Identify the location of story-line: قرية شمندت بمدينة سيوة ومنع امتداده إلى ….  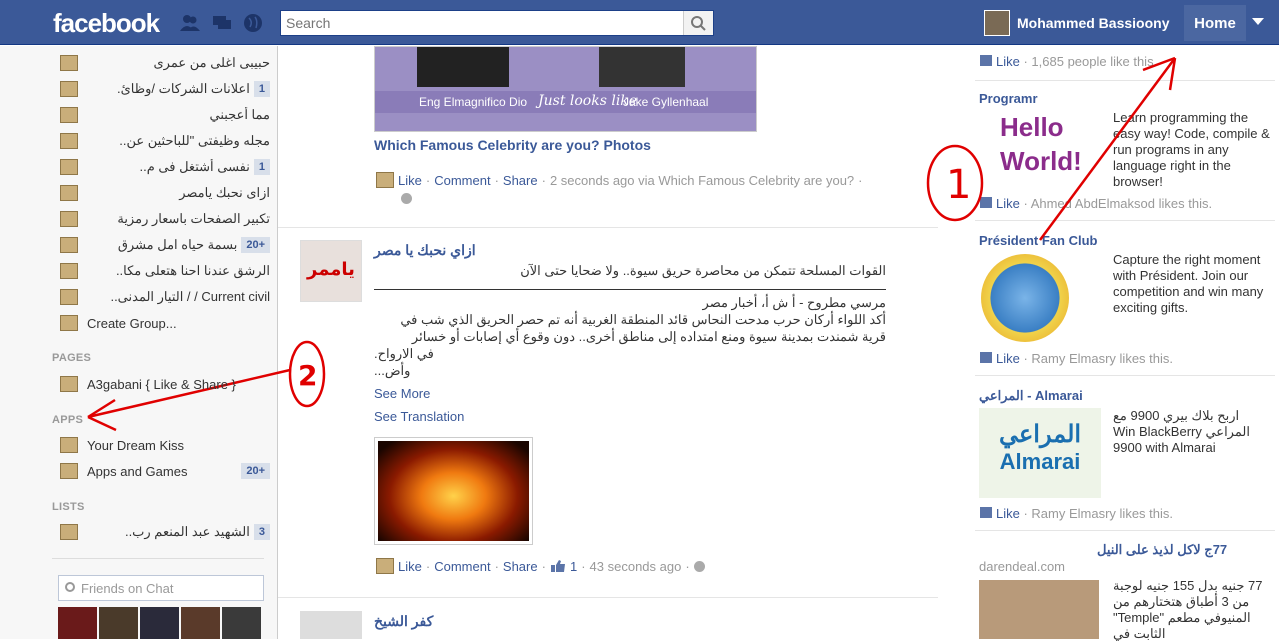
(648, 336).